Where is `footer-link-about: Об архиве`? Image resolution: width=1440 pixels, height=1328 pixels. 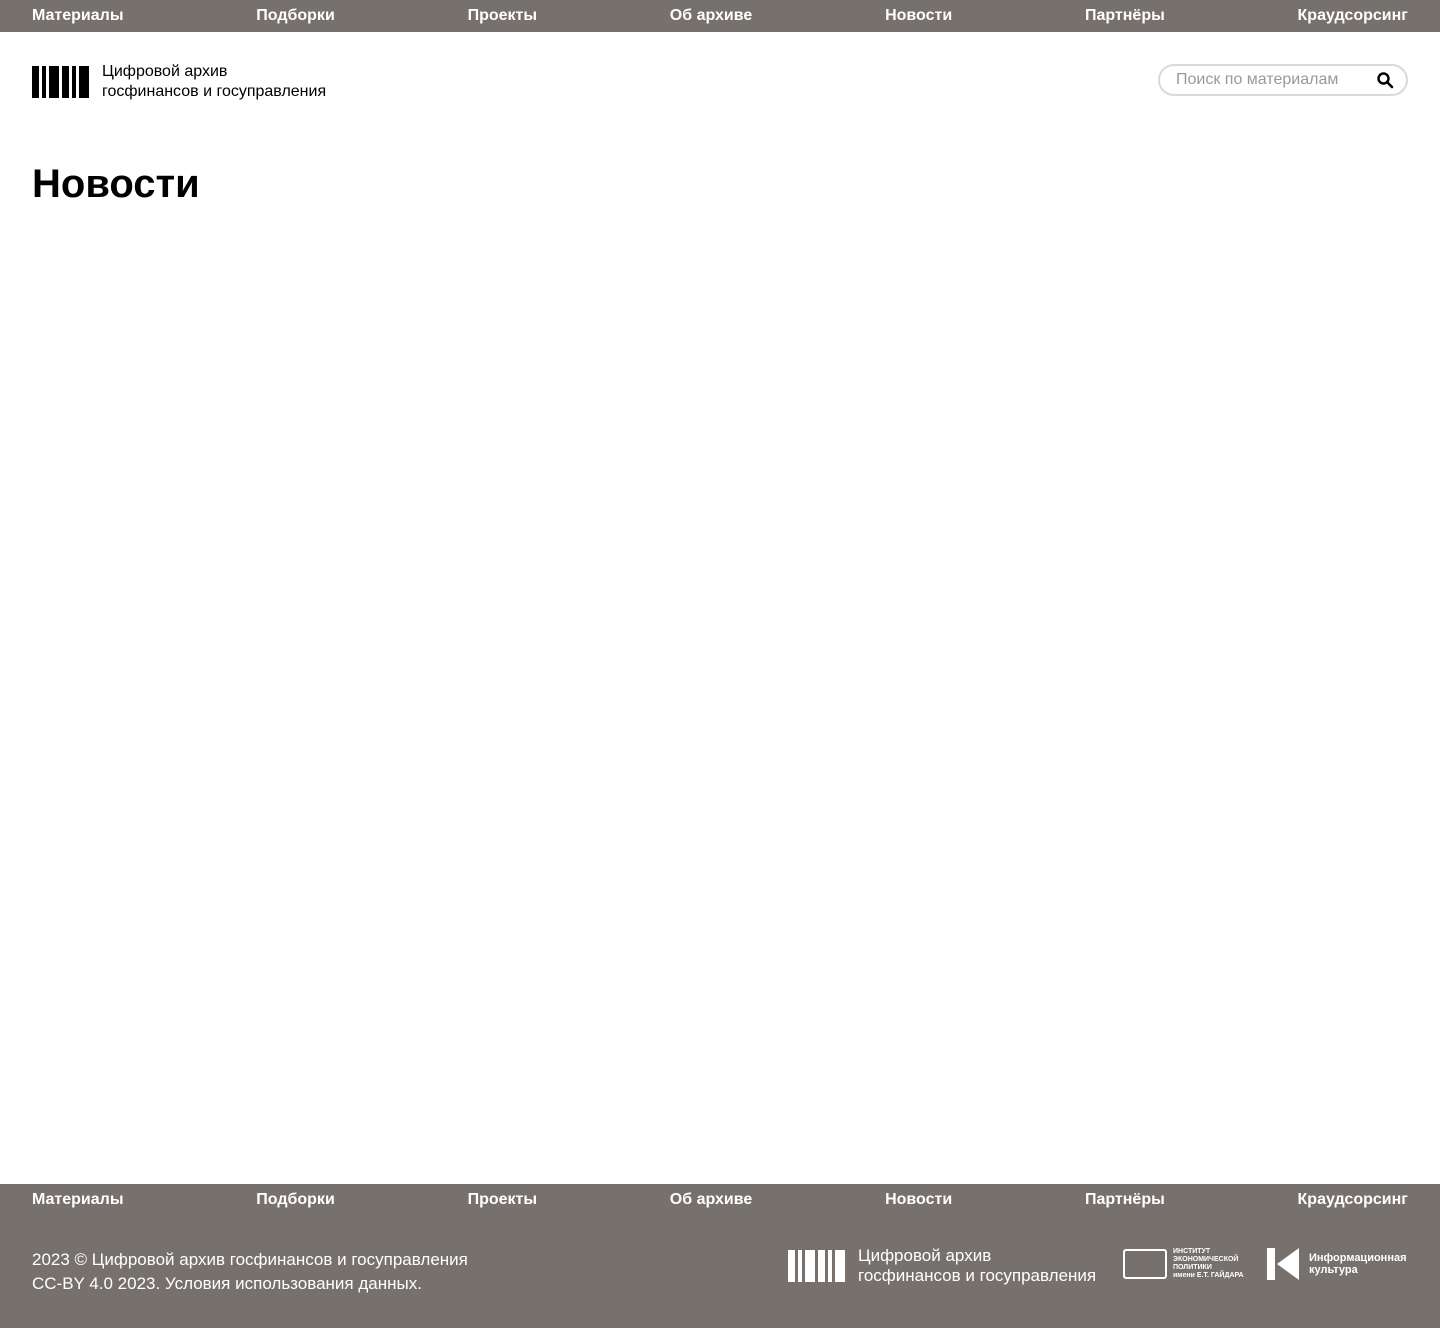
footer-link-about: Об архиве is located at coordinates (711, 1200).